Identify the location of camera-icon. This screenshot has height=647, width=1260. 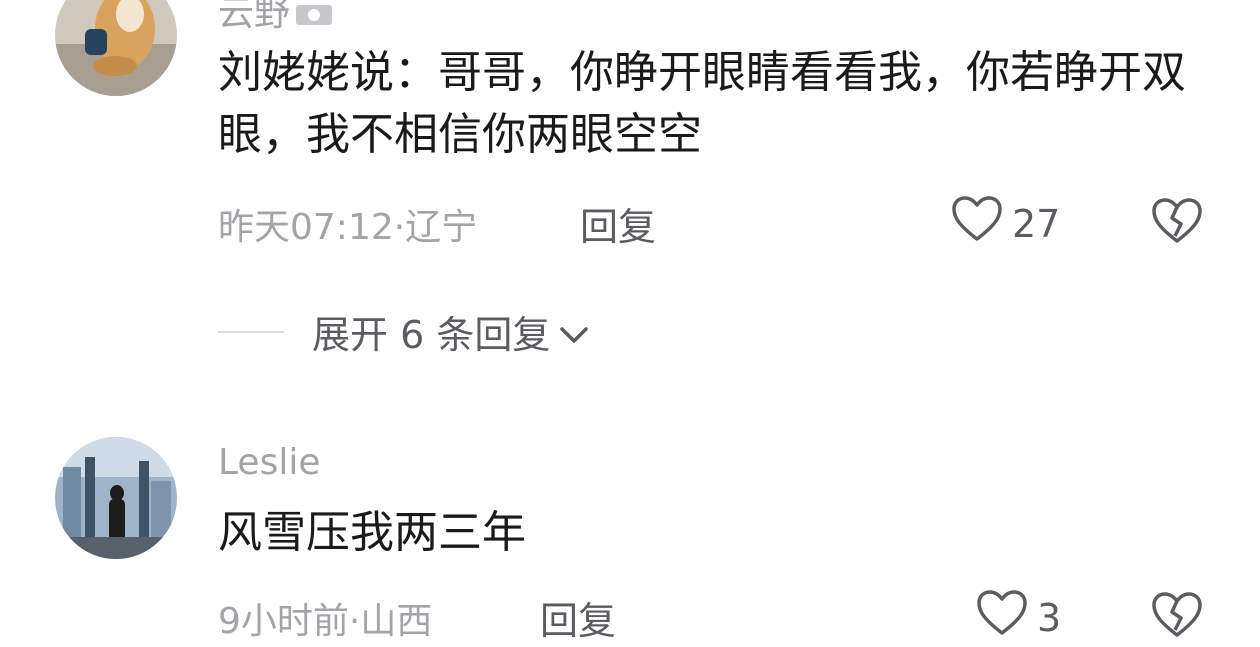
(314, 18).